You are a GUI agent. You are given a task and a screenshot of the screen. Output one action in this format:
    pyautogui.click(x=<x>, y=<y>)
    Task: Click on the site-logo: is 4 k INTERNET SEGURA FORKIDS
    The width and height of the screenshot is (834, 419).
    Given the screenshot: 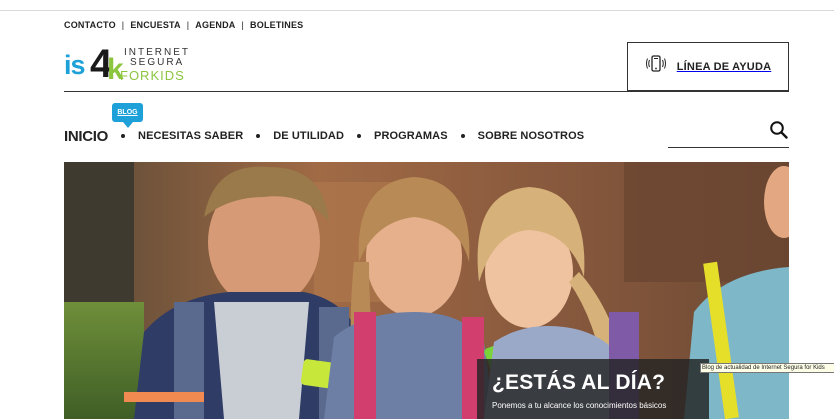 What is the action you would take?
    pyautogui.click(x=129, y=67)
    